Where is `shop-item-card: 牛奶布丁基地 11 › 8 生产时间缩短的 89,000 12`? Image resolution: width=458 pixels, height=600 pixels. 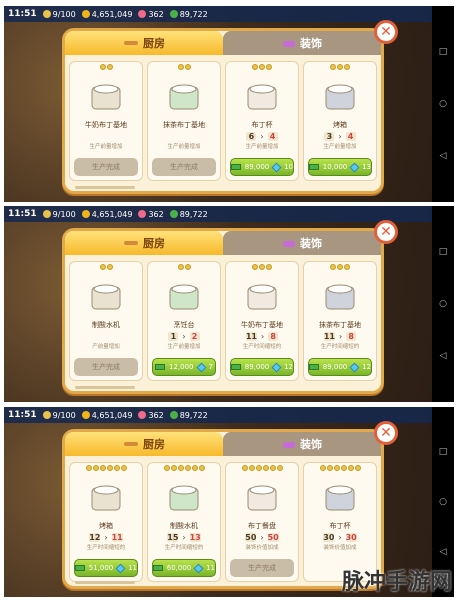 shop-item-card: 牛奶布丁基地 11 › 8 生产时间缩短的 89,000 12 is located at coordinates (262, 321).